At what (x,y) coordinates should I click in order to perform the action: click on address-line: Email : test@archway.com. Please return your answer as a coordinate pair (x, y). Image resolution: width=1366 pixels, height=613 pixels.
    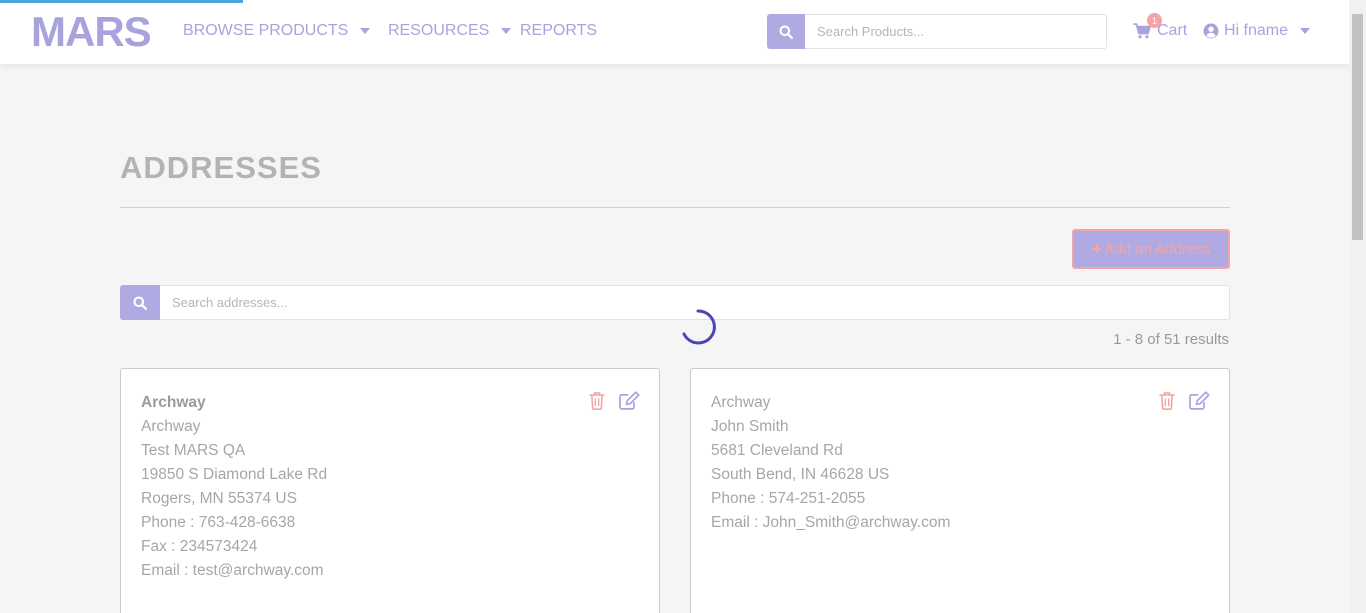
    Looking at the image, I should click on (232, 570).